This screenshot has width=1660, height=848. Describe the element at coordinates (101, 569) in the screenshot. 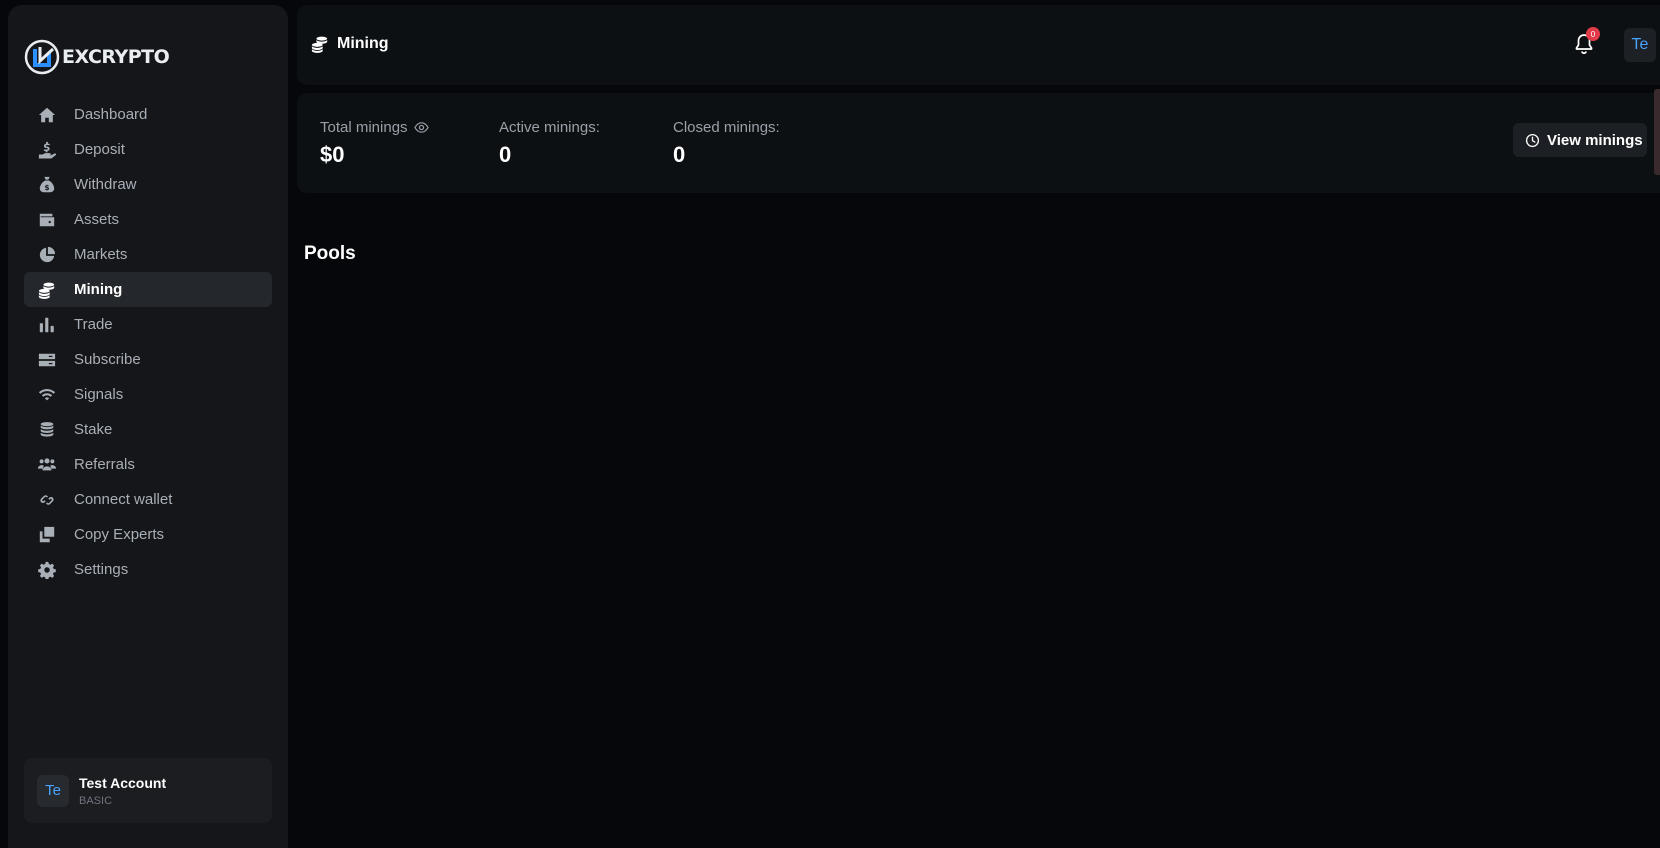

I see `sidebar-item-label: Settings` at that location.